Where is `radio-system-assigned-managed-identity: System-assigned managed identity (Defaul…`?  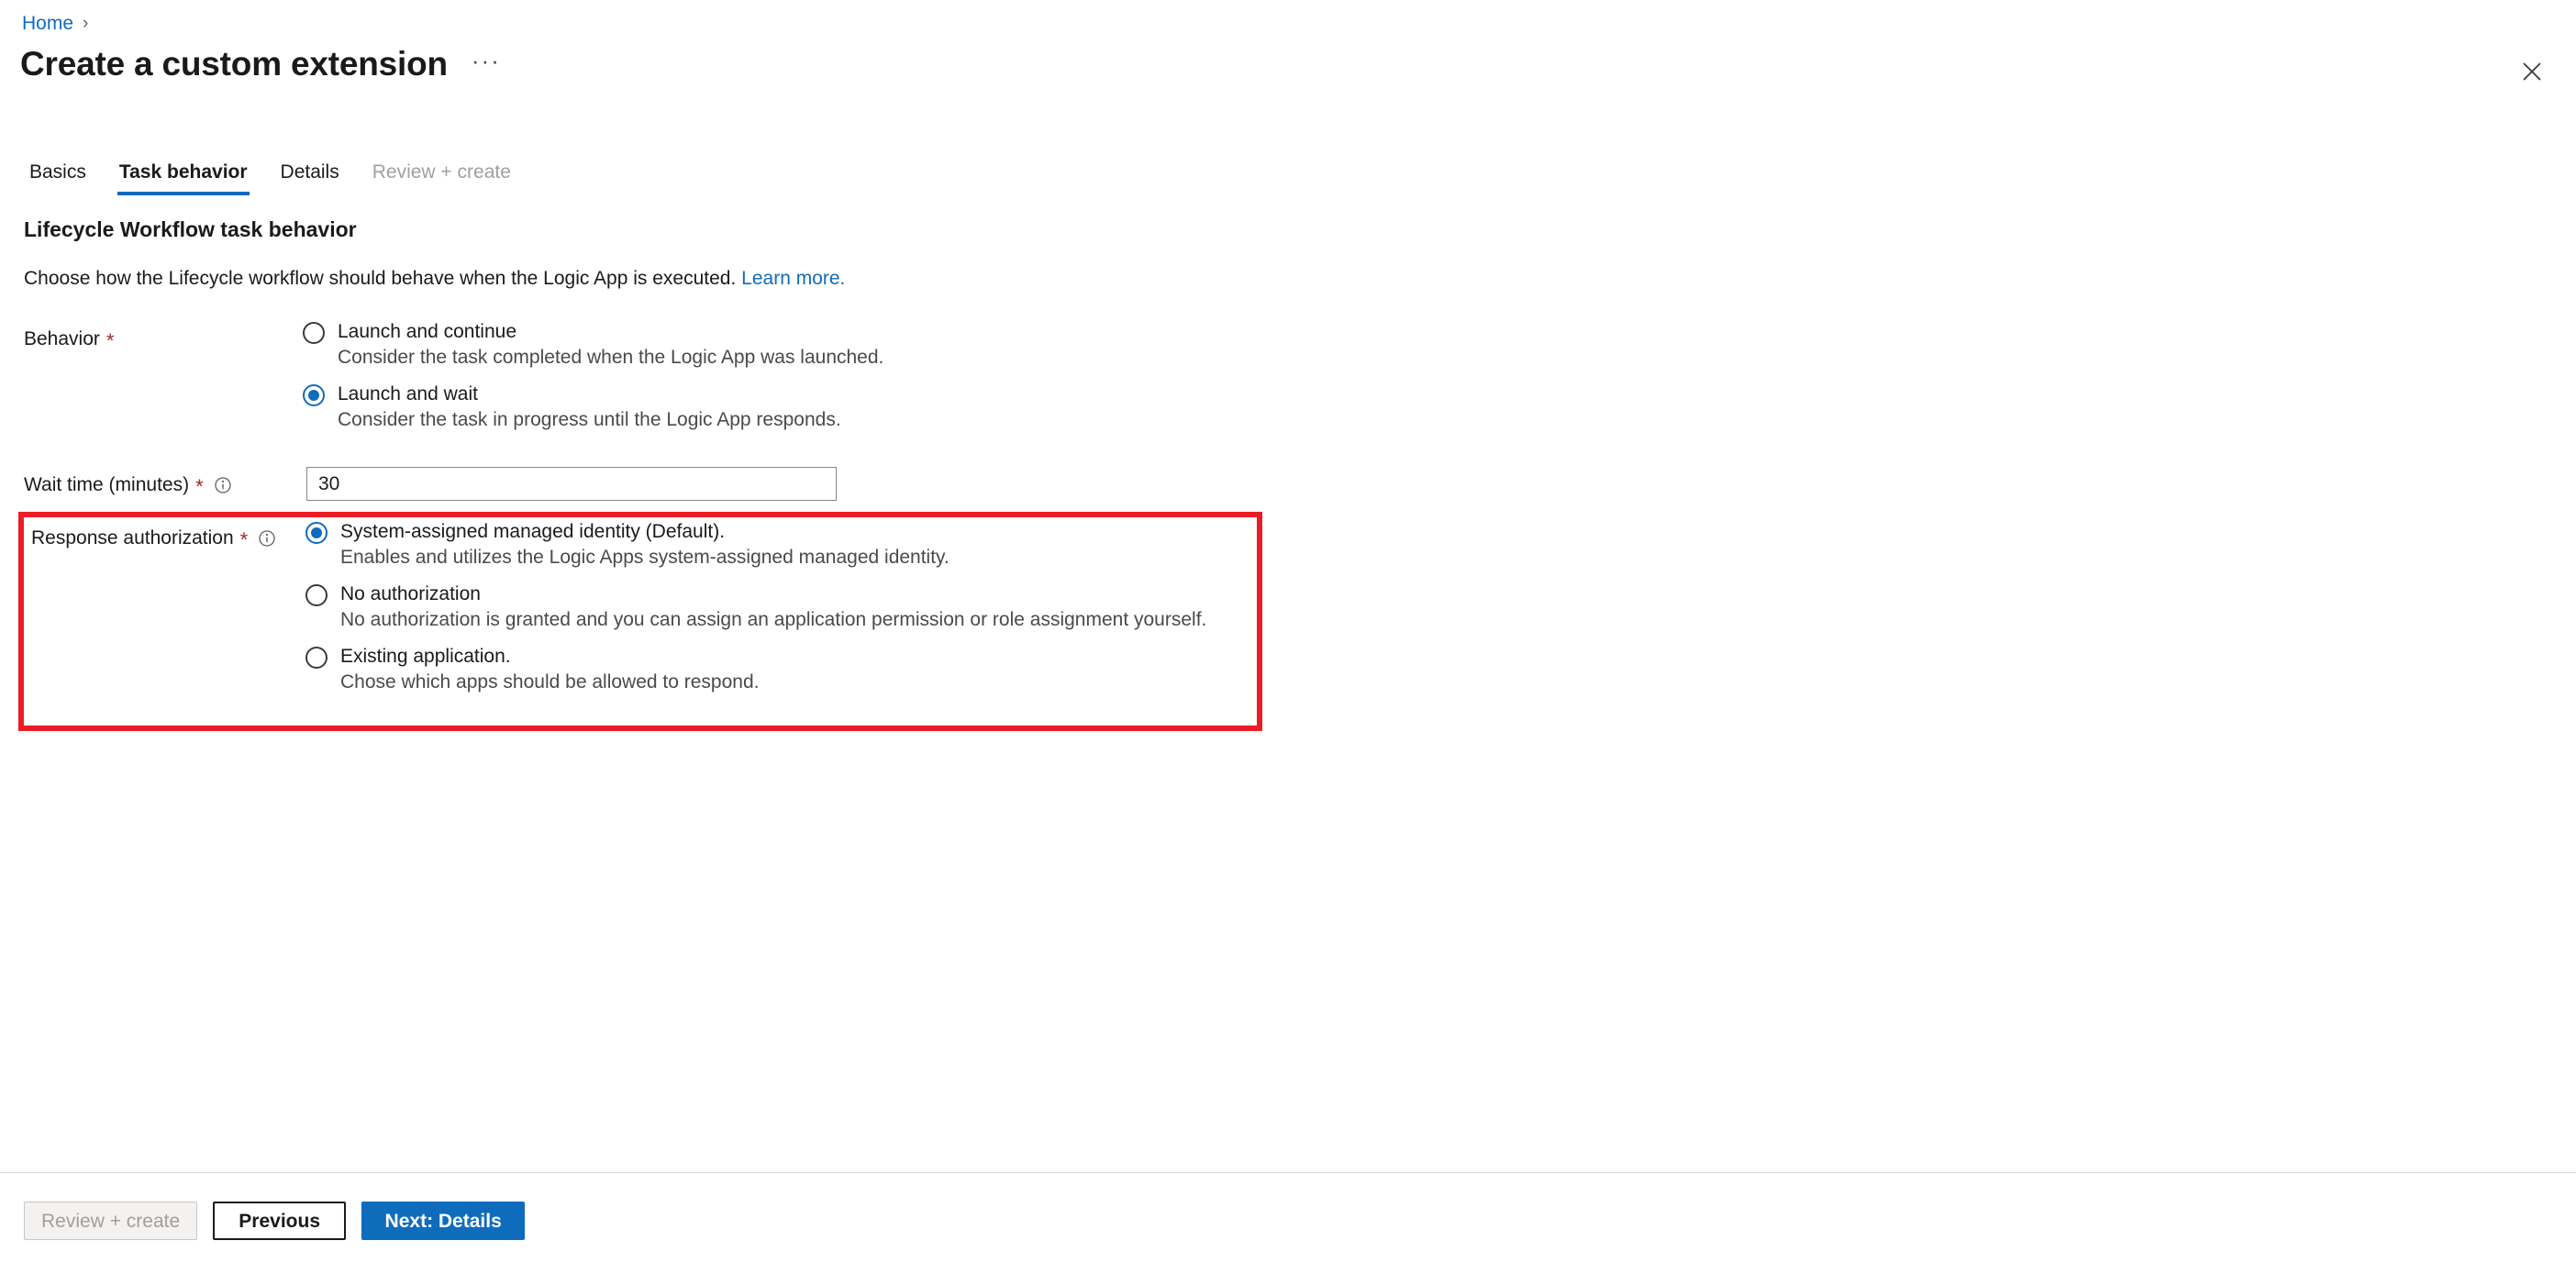 radio-system-assigned-managed-identity: System-assigned managed identity (Defaul… is located at coordinates (755, 545).